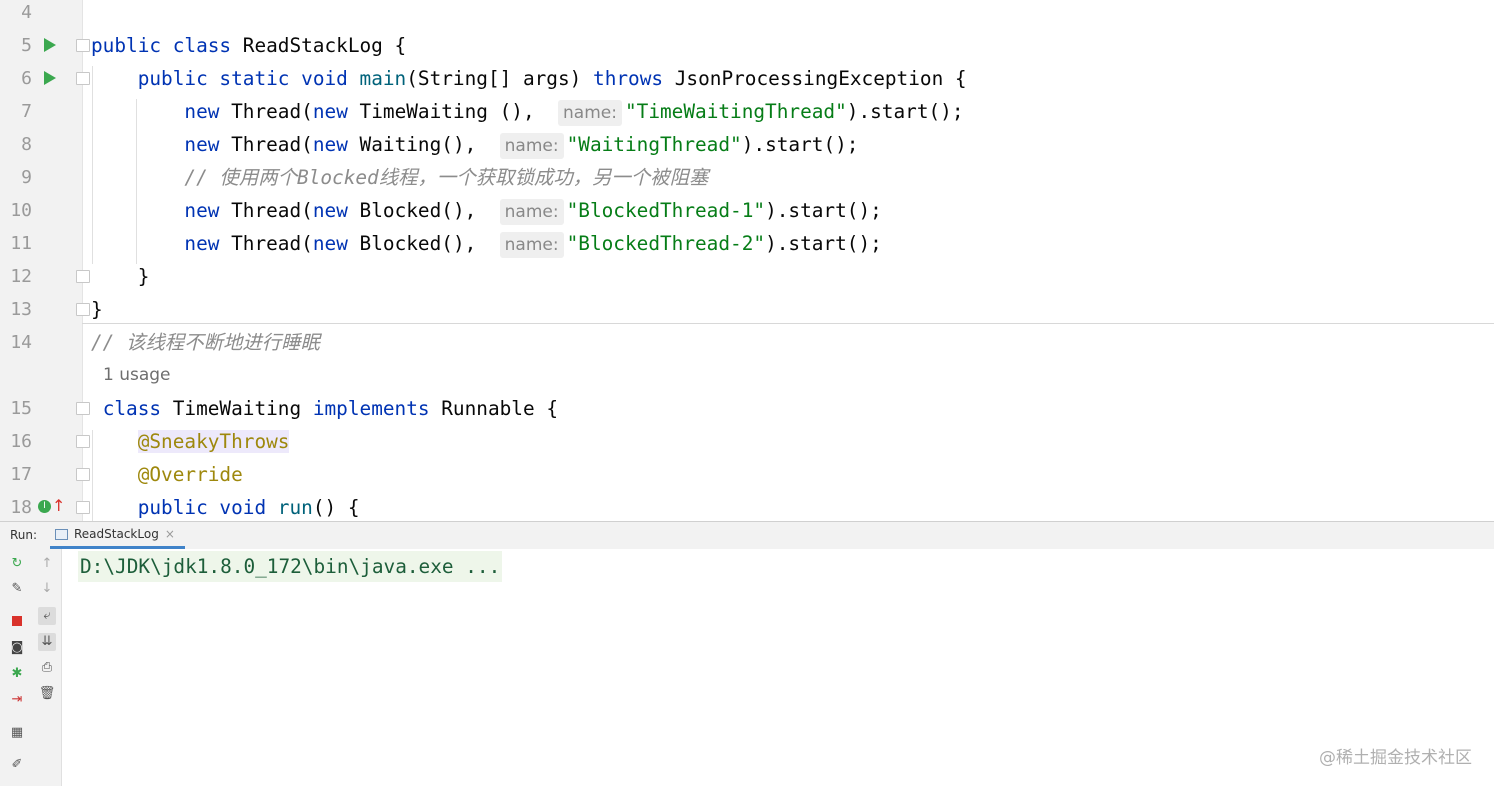 The height and width of the screenshot is (786, 1494). I want to click on camera-icon: ◙, so click(17, 648).